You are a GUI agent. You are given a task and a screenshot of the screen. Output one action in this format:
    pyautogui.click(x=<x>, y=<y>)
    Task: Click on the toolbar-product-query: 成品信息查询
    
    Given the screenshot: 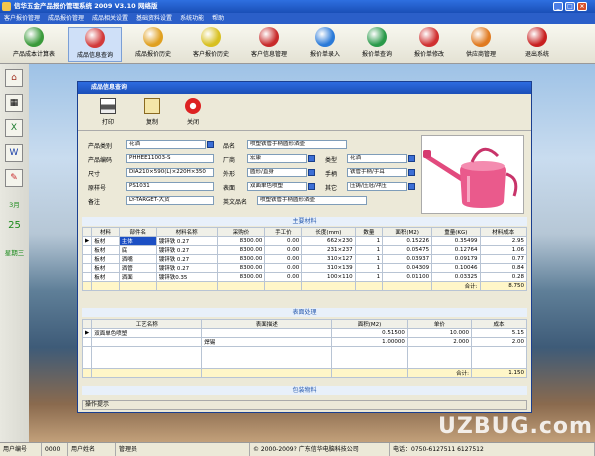 What is the action you would take?
    pyautogui.click(x=95, y=44)
    